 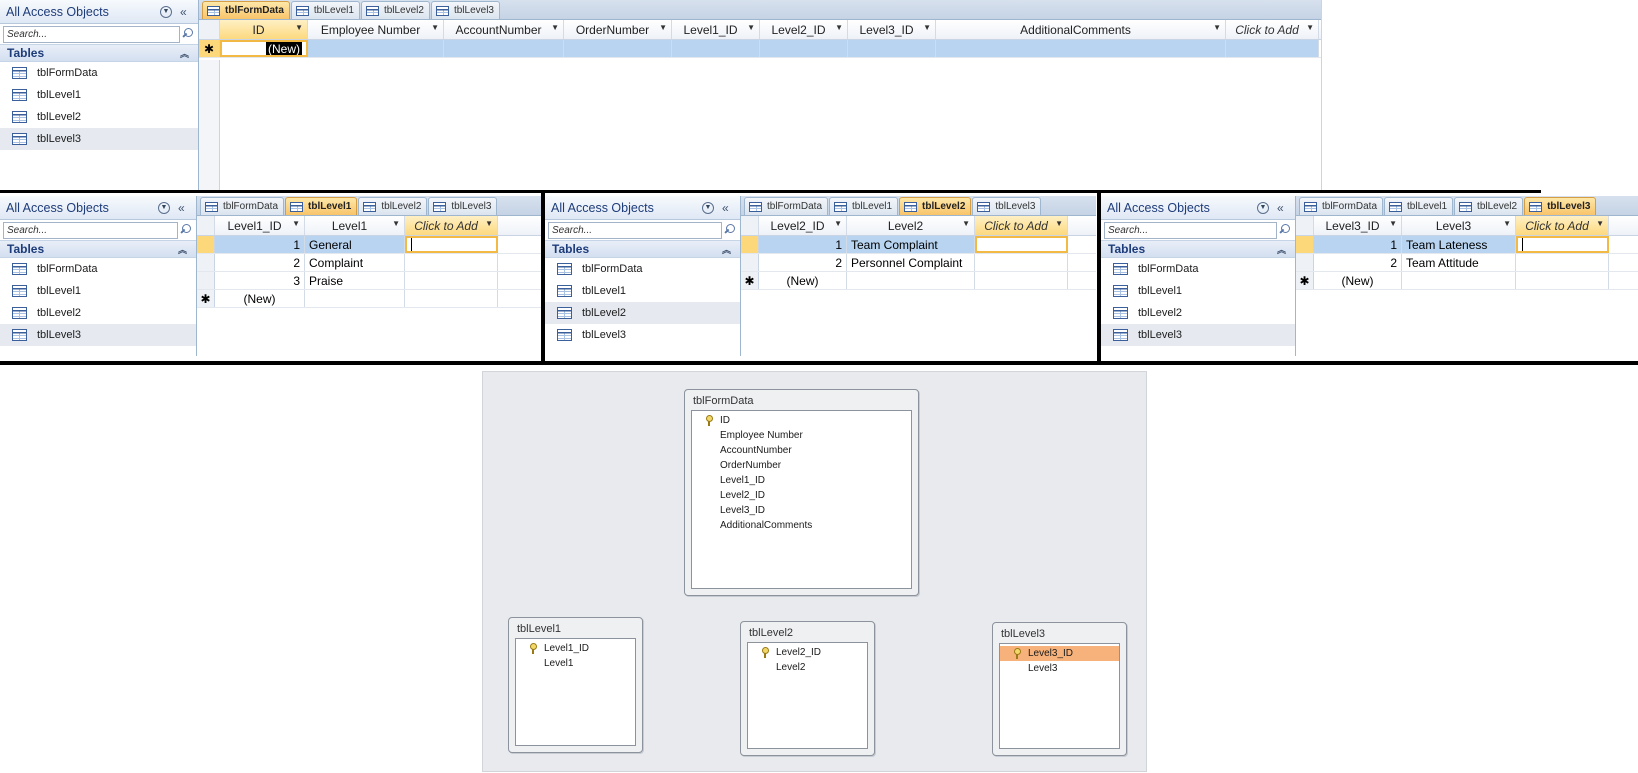 What do you see at coordinates (892, 29) in the screenshot?
I see `column-header-level3-id: Level3_ID ▼` at bounding box center [892, 29].